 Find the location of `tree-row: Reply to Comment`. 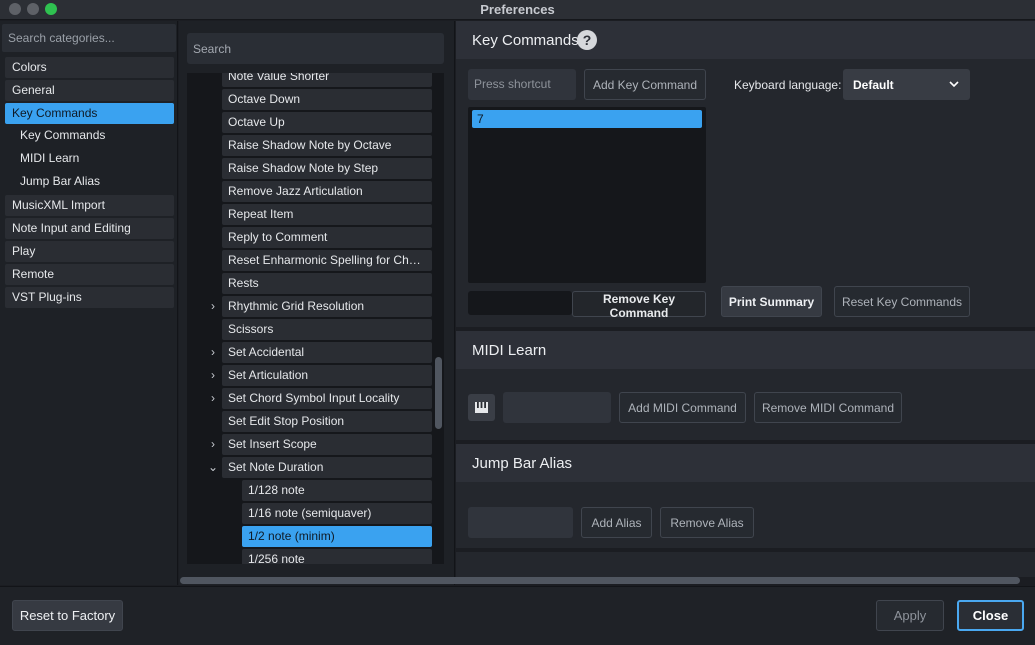

tree-row: Reply to Comment is located at coordinates (327, 237).